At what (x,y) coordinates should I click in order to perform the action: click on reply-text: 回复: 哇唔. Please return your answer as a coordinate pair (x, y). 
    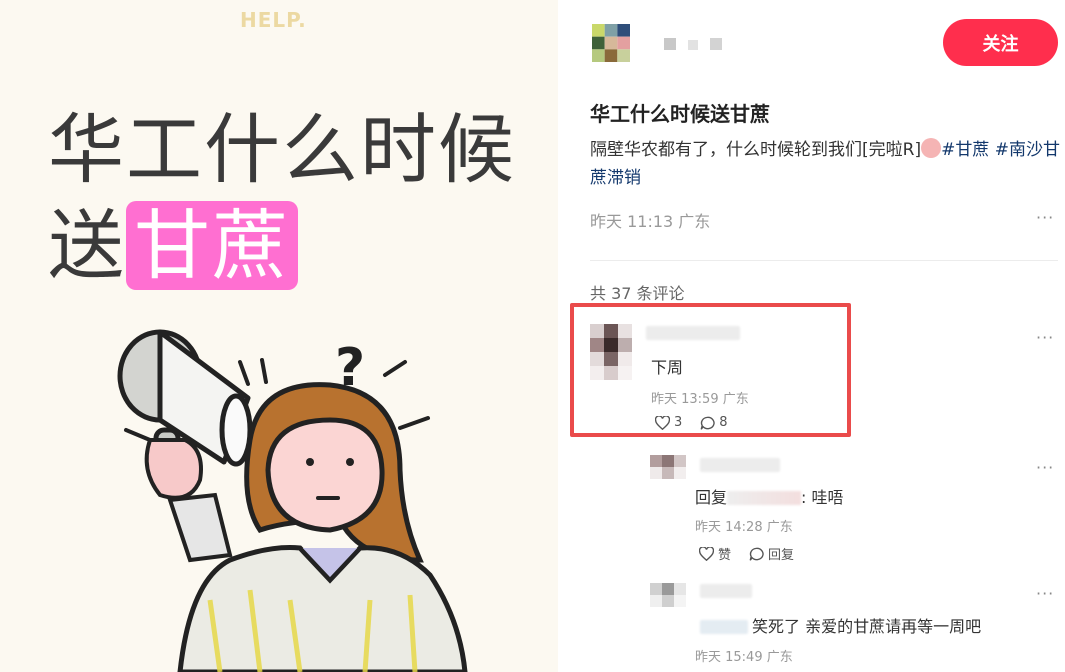
    Looking at the image, I should click on (769, 497).